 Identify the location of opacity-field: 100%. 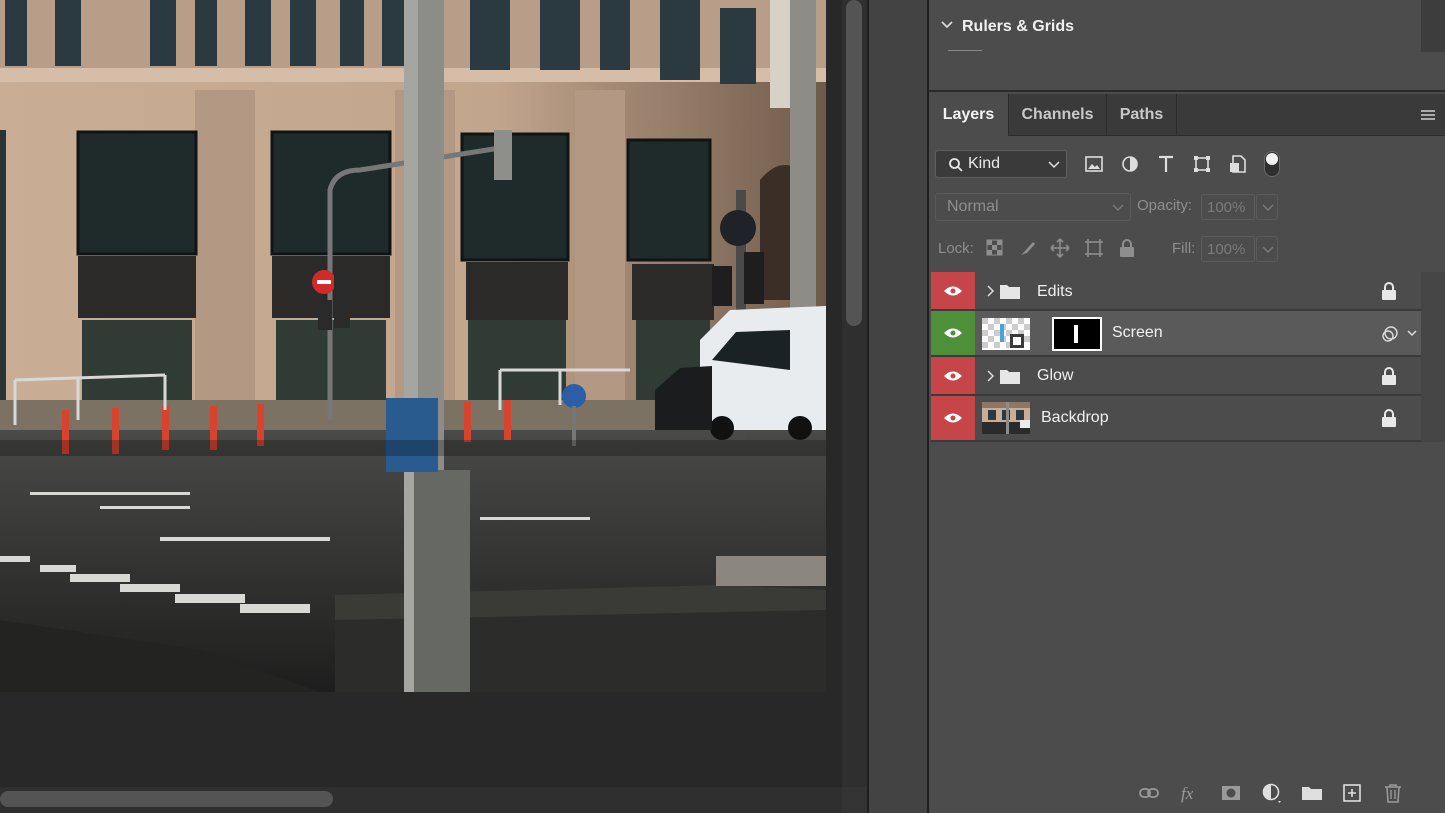
(1228, 207).